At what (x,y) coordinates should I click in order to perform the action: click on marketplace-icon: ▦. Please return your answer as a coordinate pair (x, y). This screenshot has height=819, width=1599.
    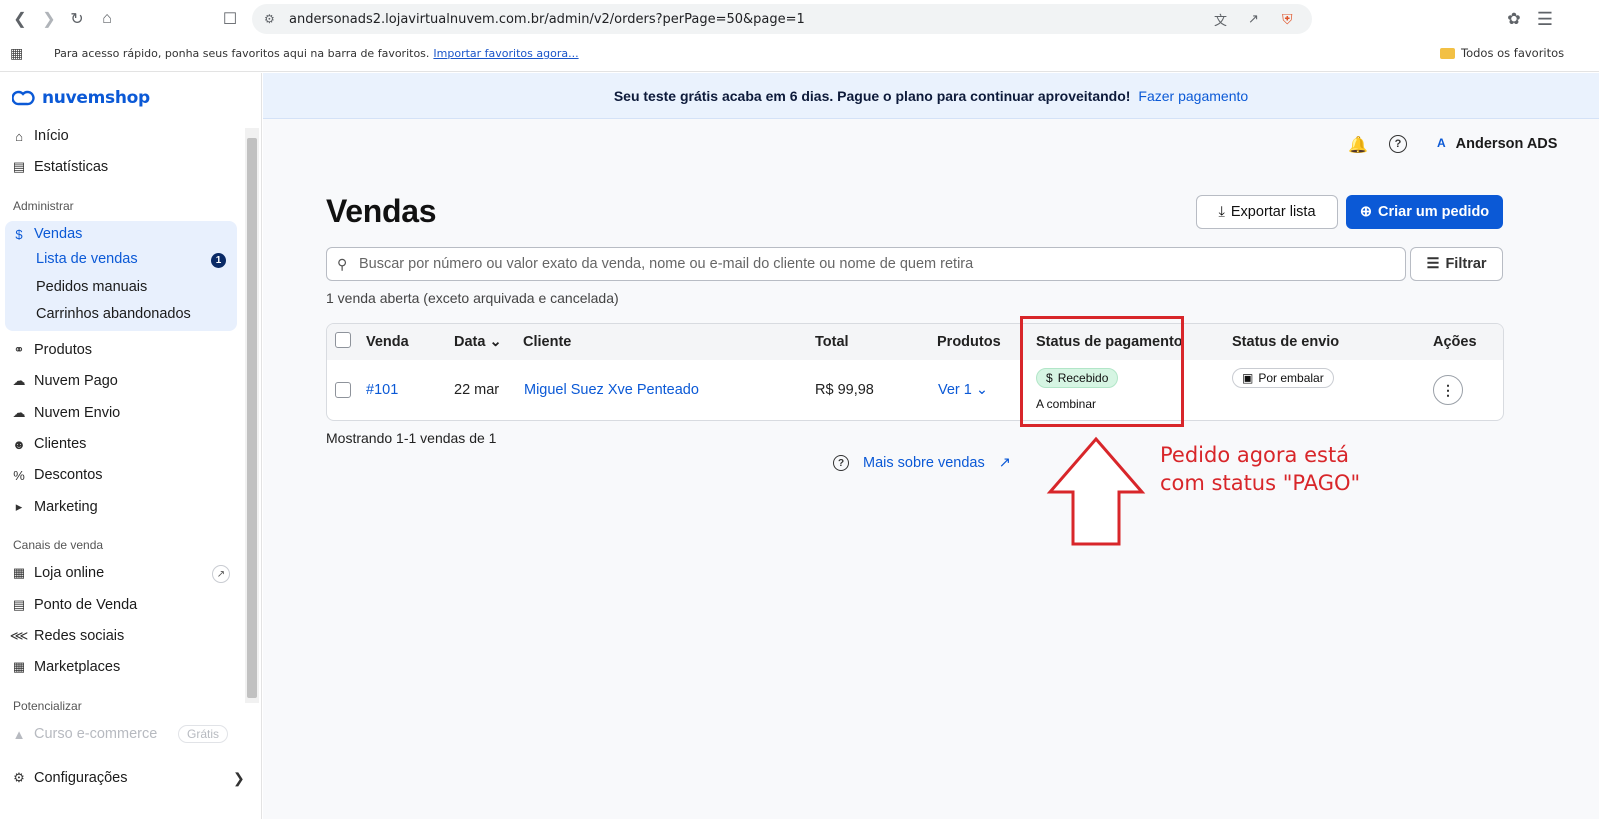
    Looking at the image, I should click on (19, 666).